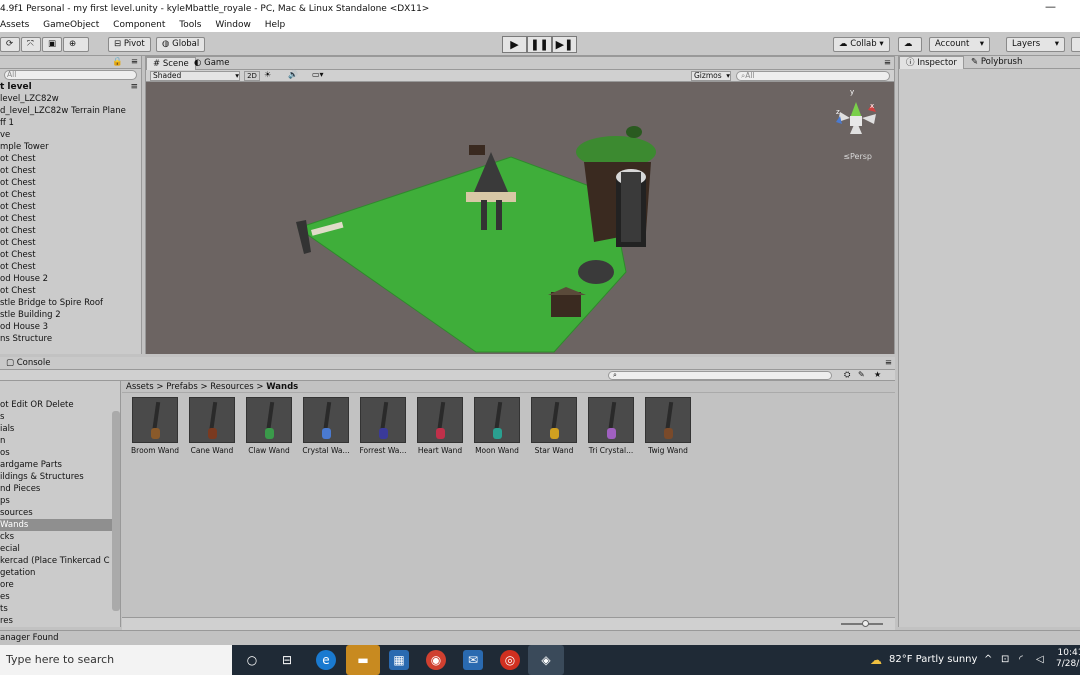  Describe the element at coordinates (60, 501) in the screenshot. I see `folder-item: ps` at that location.